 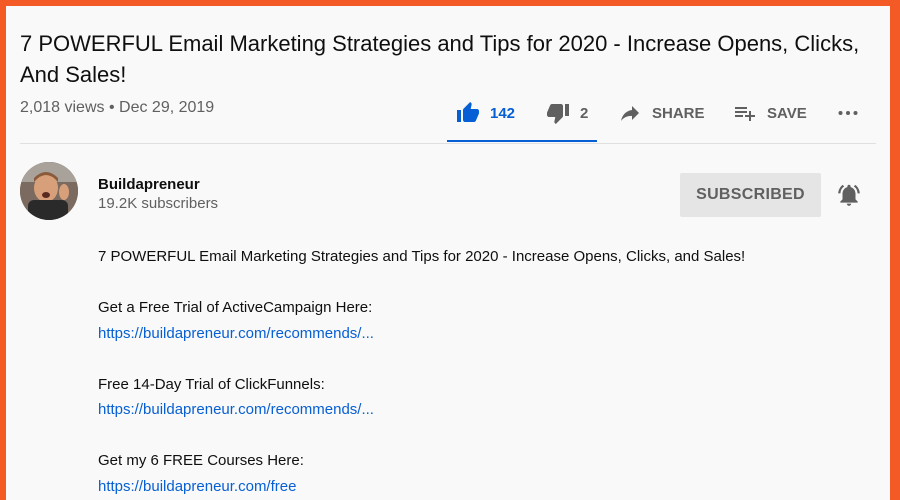 I want to click on dislike-count: 2, so click(x=584, y=113).